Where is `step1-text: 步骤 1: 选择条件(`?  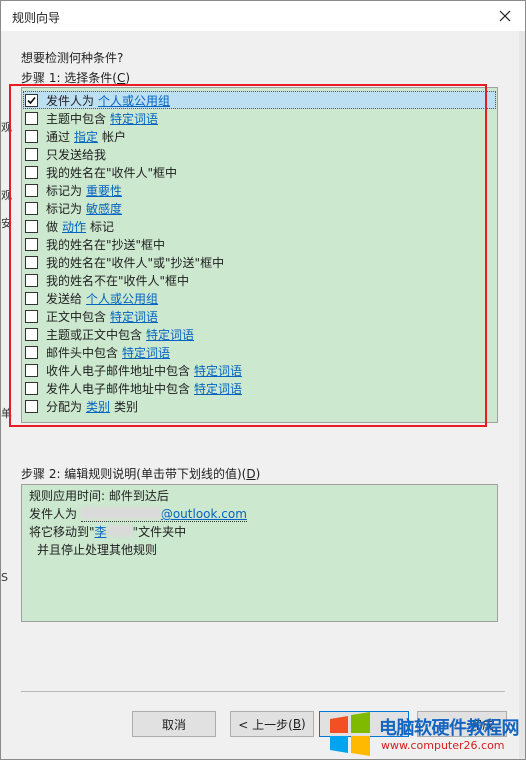 step1-text: 步骤 1: 选择条件( is located at coordinates (69, 78).